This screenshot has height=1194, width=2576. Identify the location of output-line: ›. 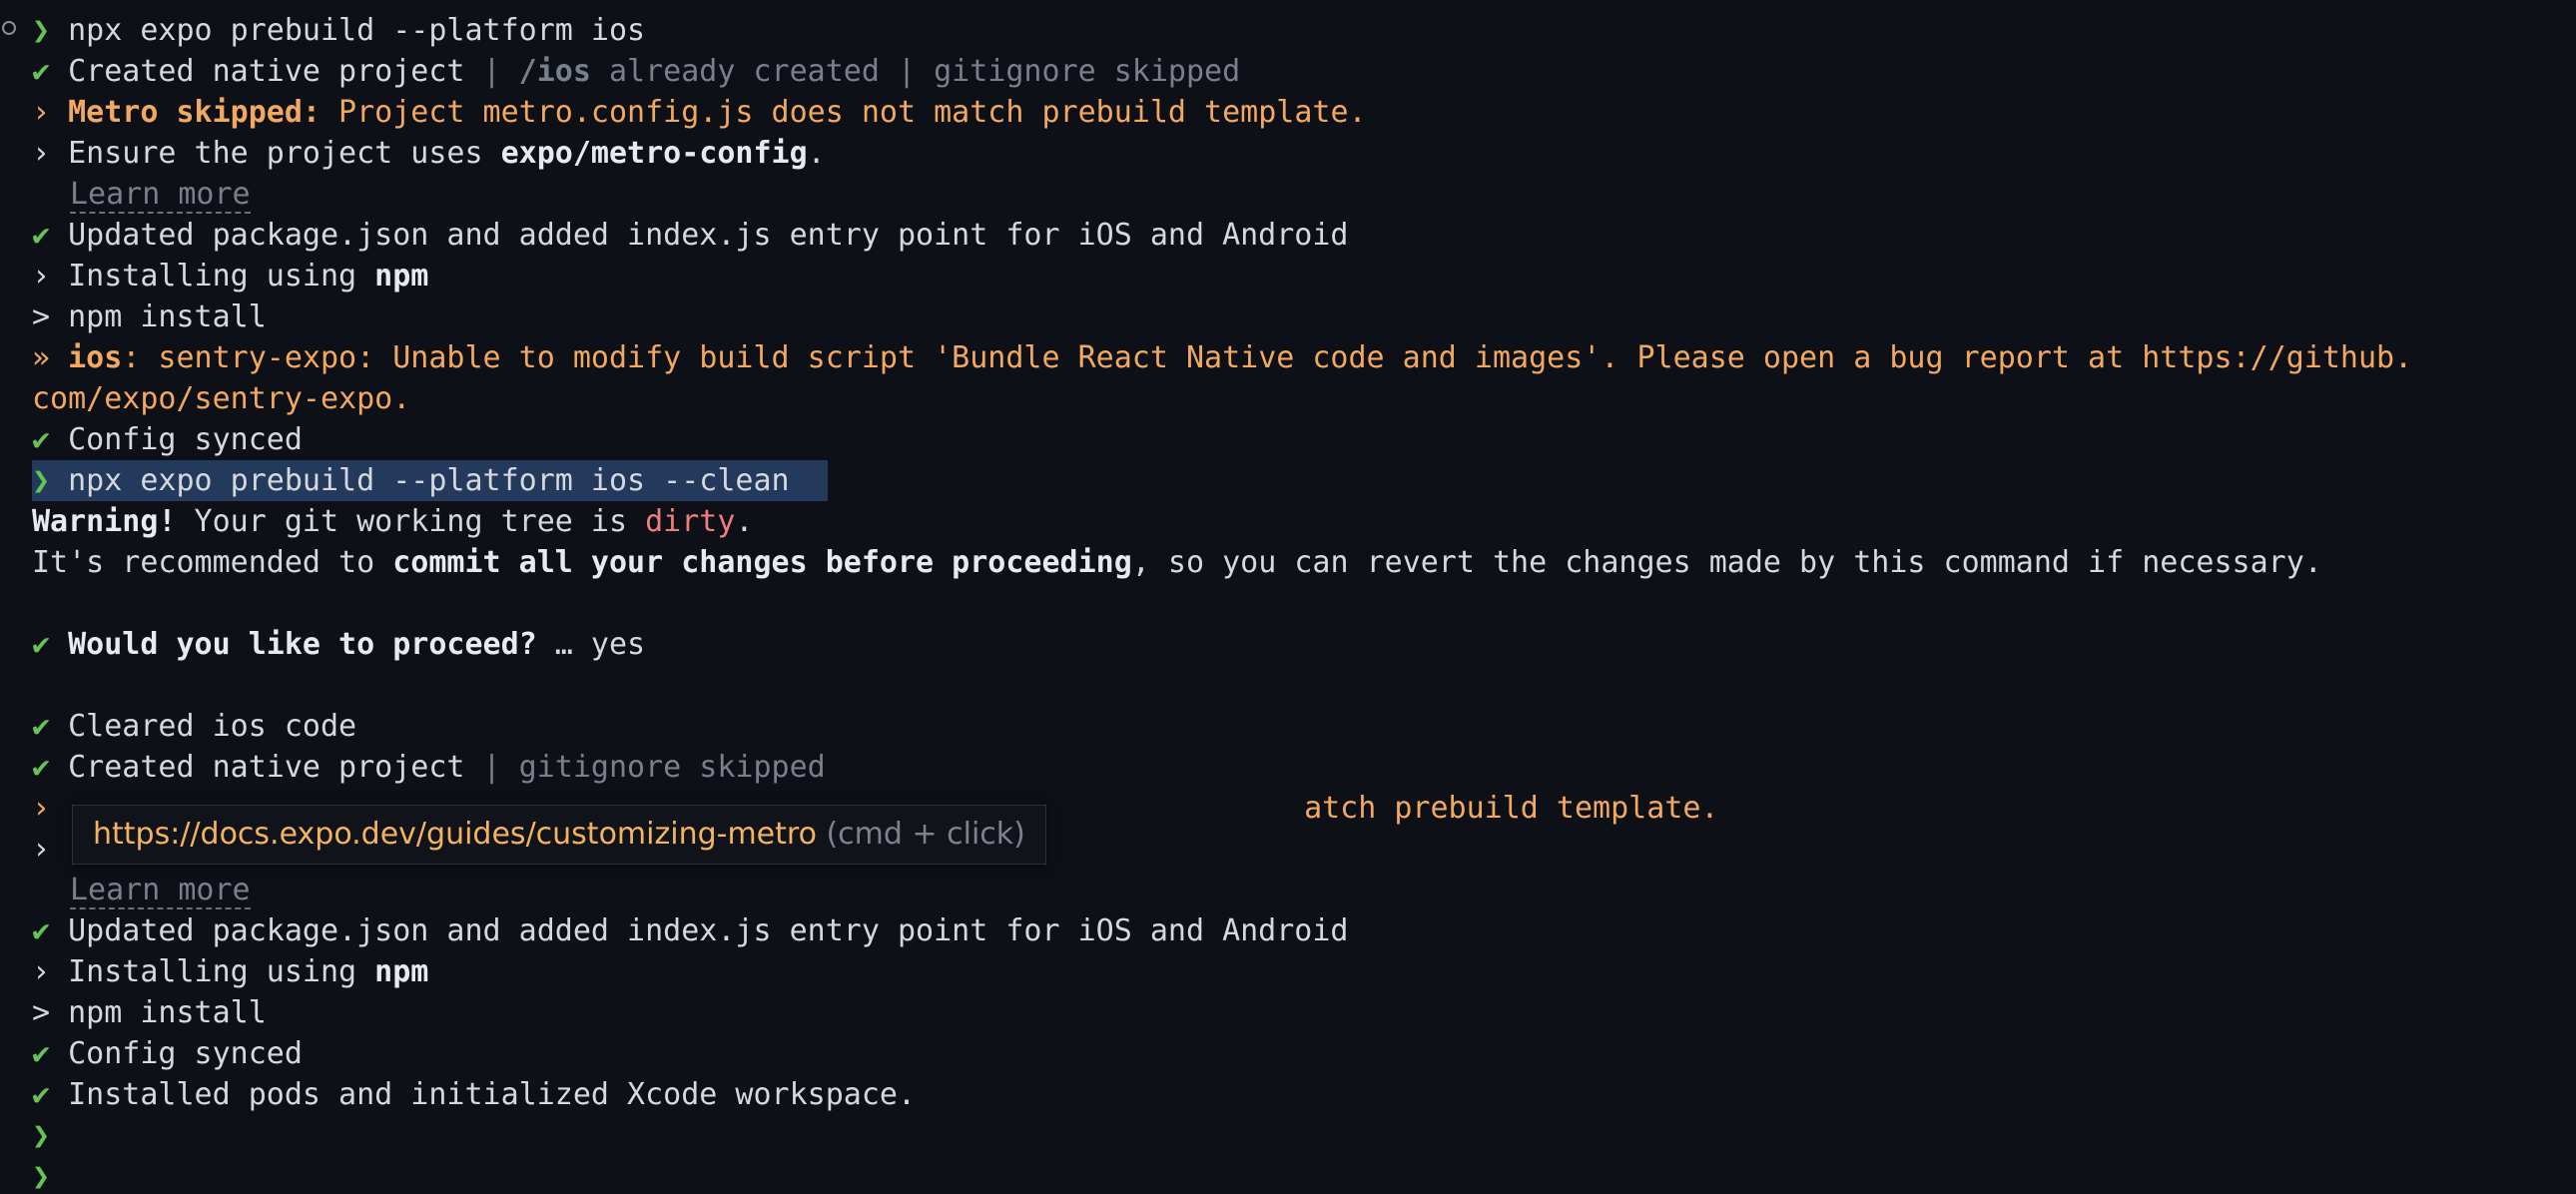
(41, 849).